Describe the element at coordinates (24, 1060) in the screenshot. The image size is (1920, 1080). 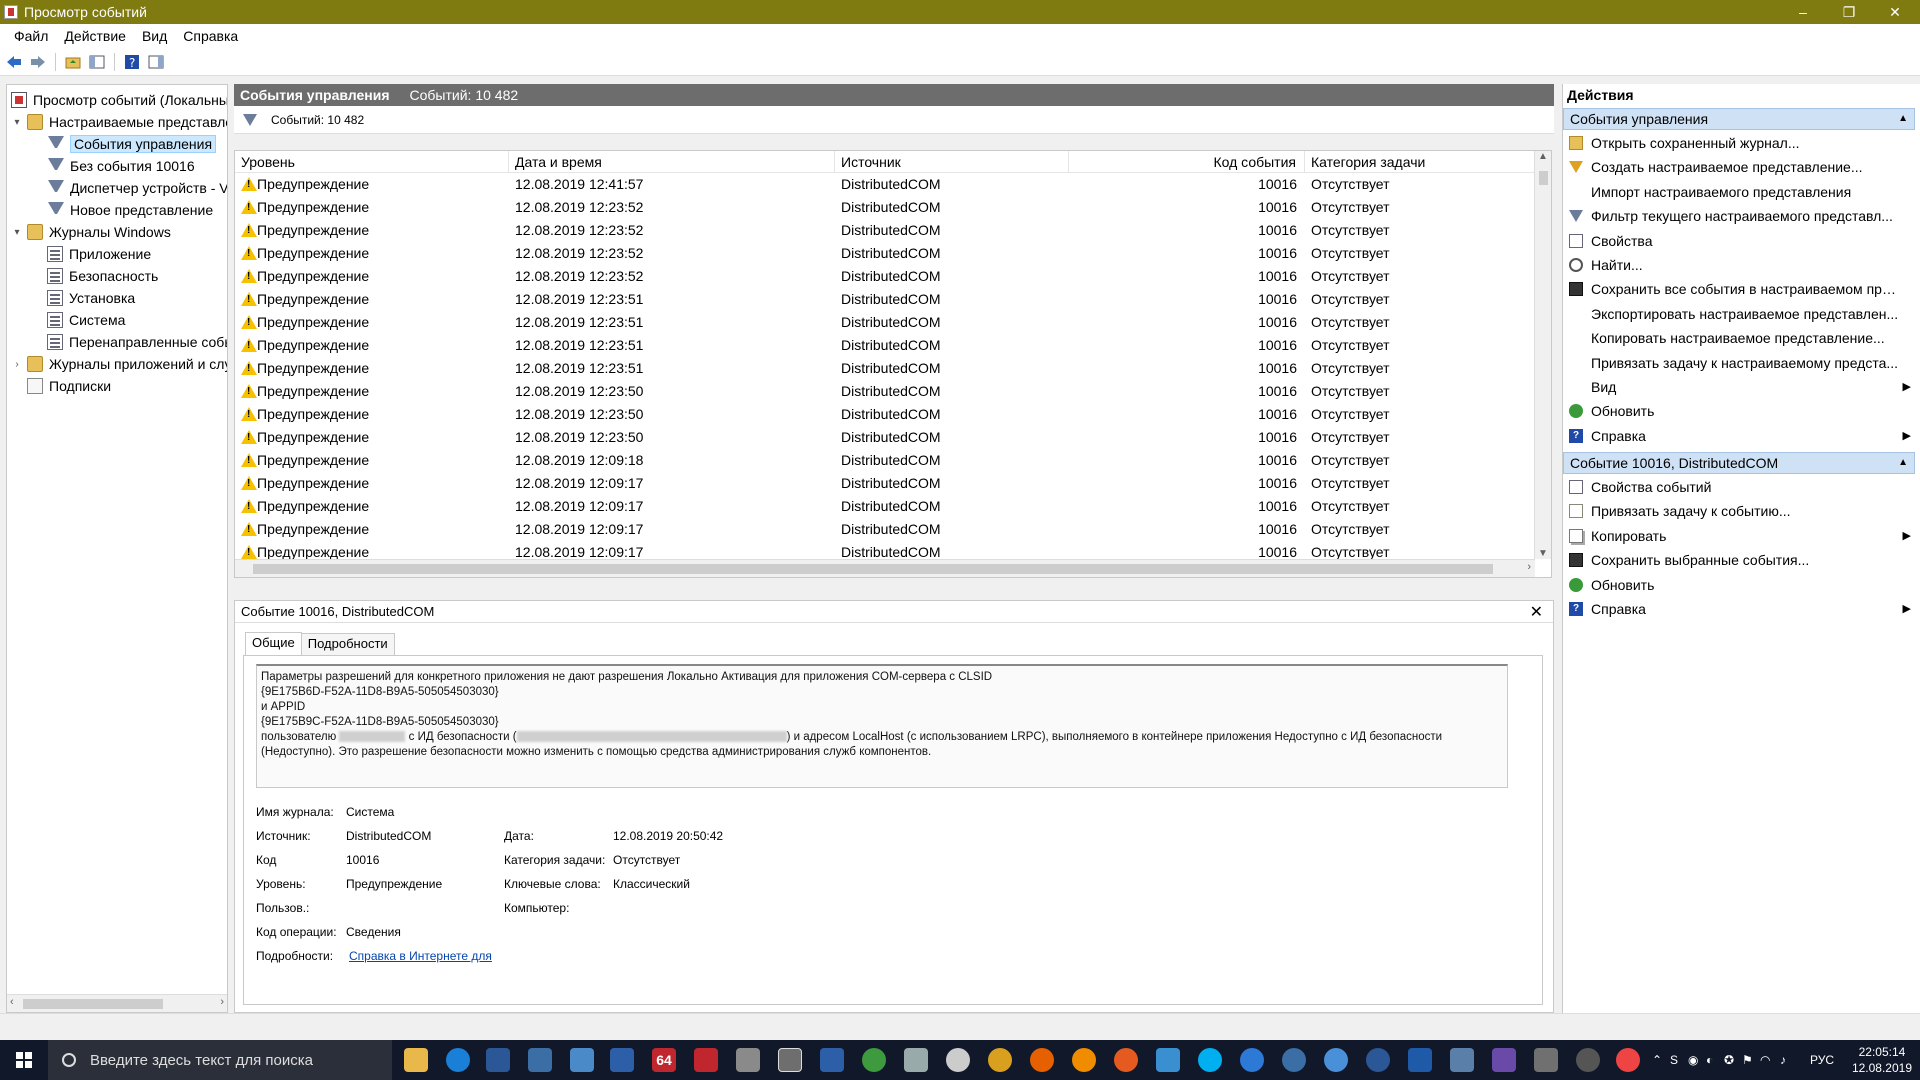
I see `start-button` at that location.